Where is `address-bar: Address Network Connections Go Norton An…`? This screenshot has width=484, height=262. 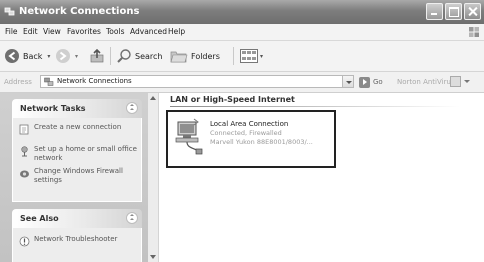 address-bar: Address Network Connections Go Norton An… is located at coordinates (242, 82).